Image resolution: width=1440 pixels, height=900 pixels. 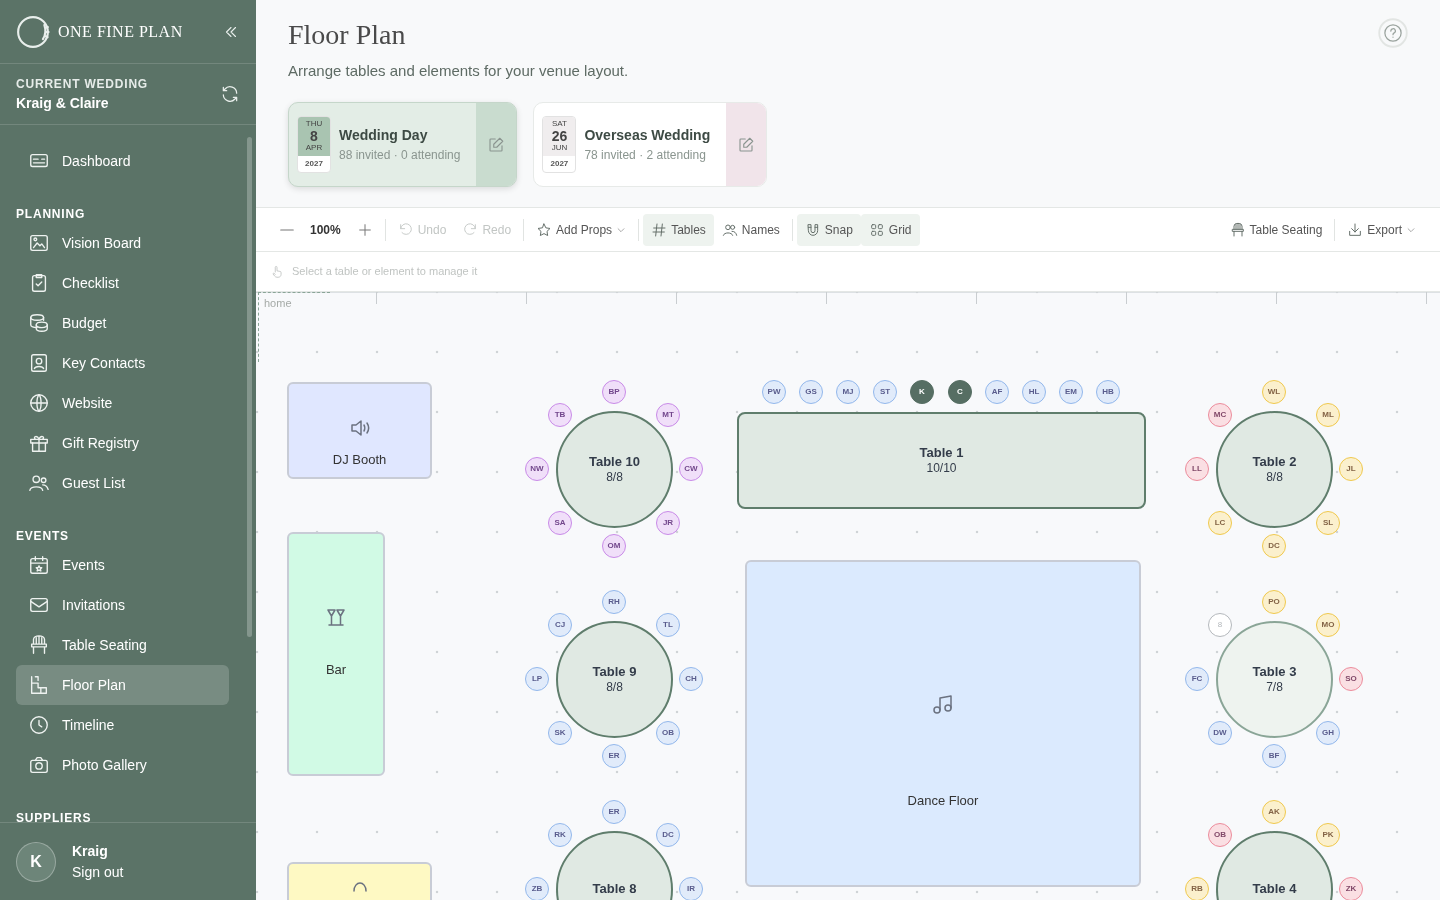 I want to click on dance-floor: Dance Floor, so click(x=943, y=724).